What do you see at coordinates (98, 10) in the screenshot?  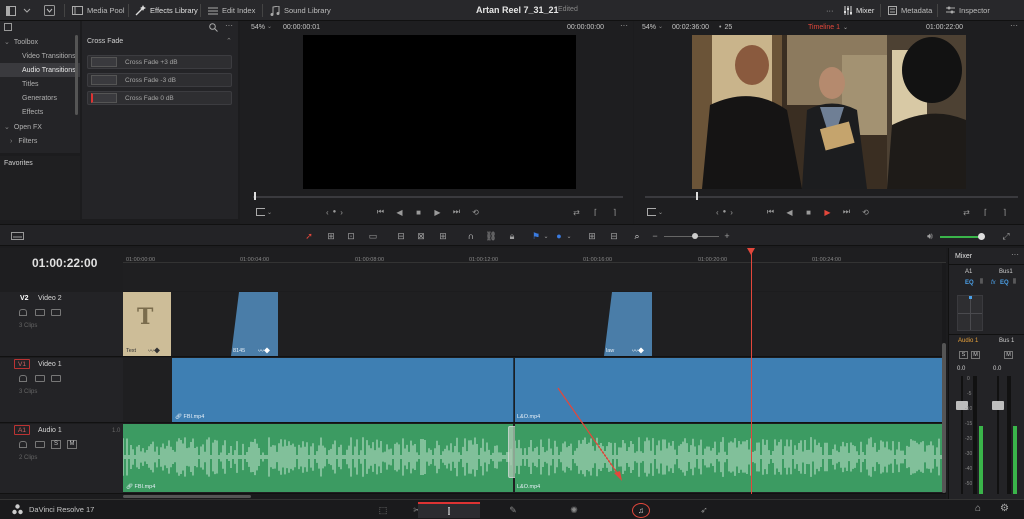 I see `media-pool-button: Media Pool` at bounding box center [98, 10].